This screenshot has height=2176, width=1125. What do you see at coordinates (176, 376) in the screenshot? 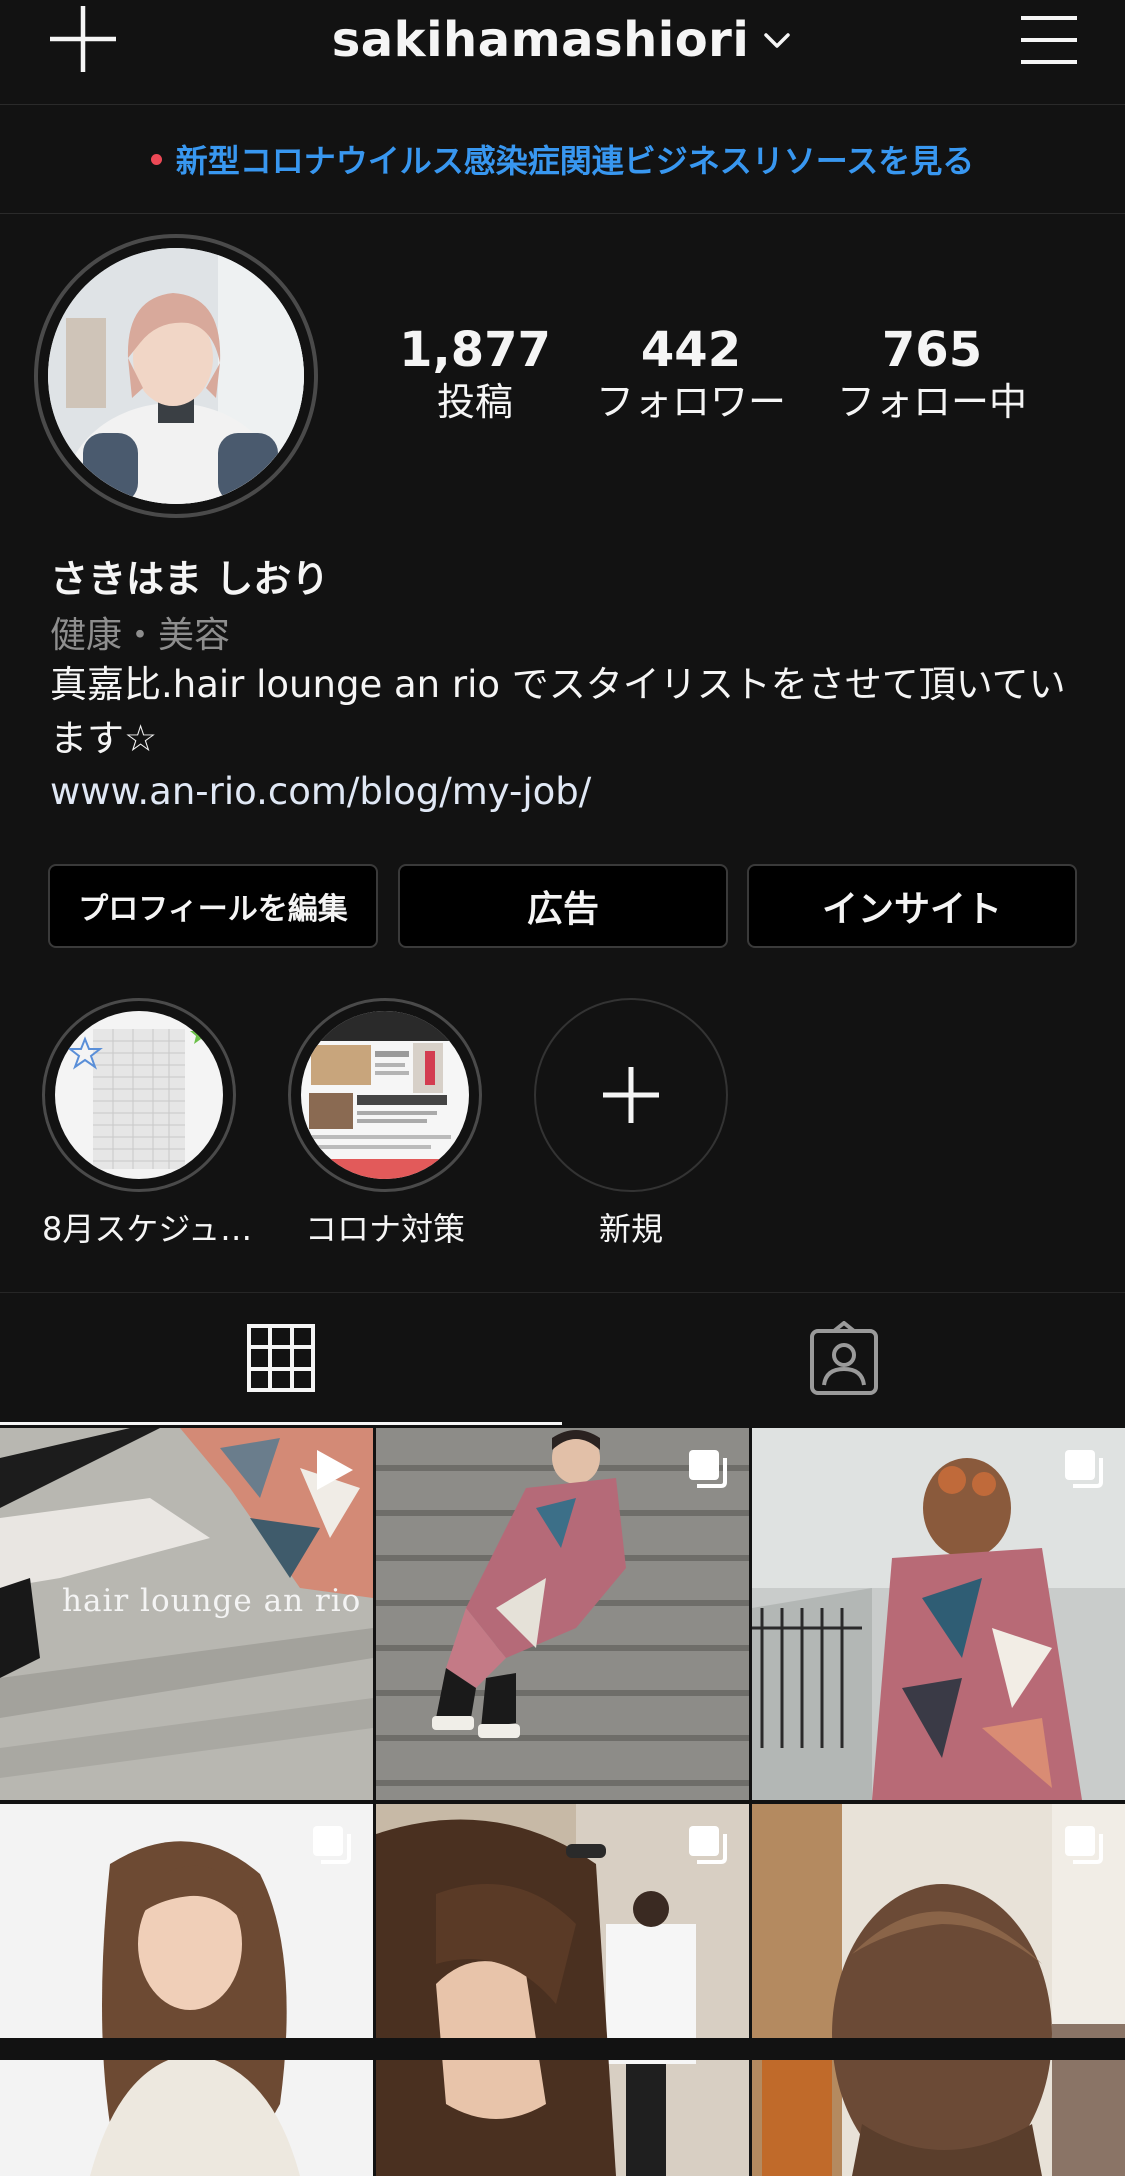
I see `avatar` at bounding box center [176, 376].